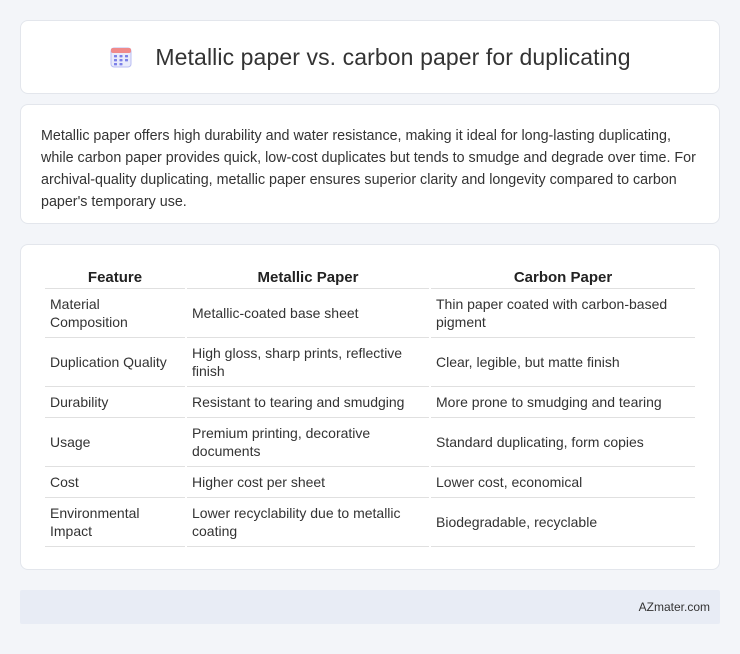 The width and height of the screenshot is (740, 654). What do you see at coordinates (115, 313) in the screenshot?
I see `table-cell: Material Composition` at bounding box center [115, 313].